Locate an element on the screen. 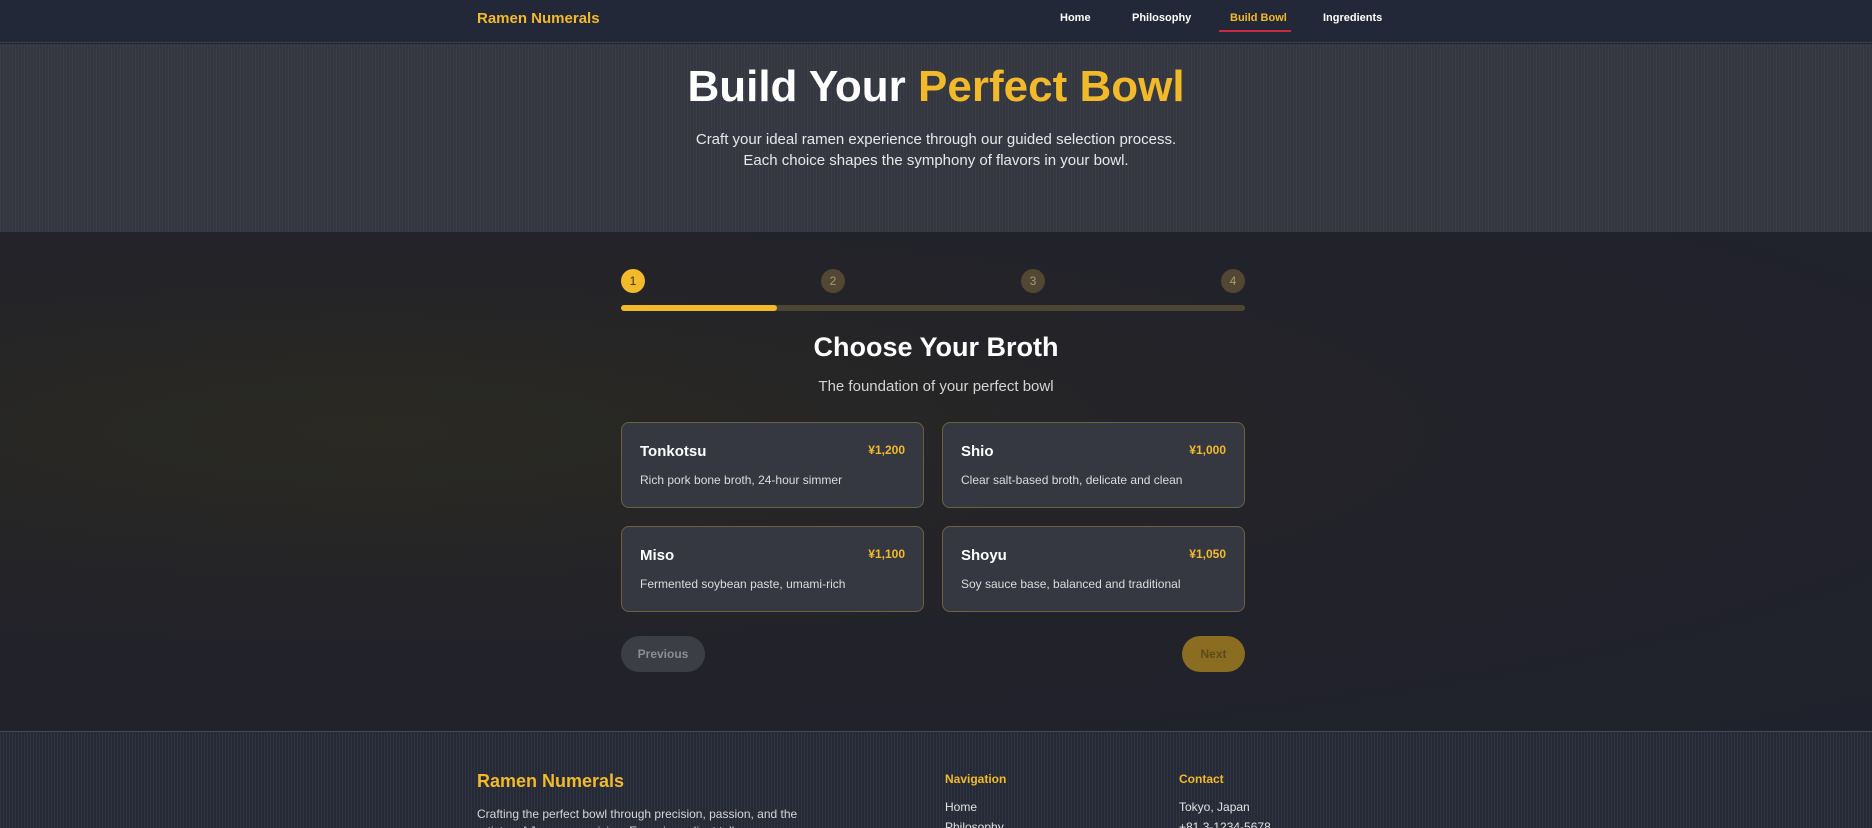 The height and width of the screenshot is (828, 1872). step-title: Choose Your Broth is located at coordinates (936, 347).